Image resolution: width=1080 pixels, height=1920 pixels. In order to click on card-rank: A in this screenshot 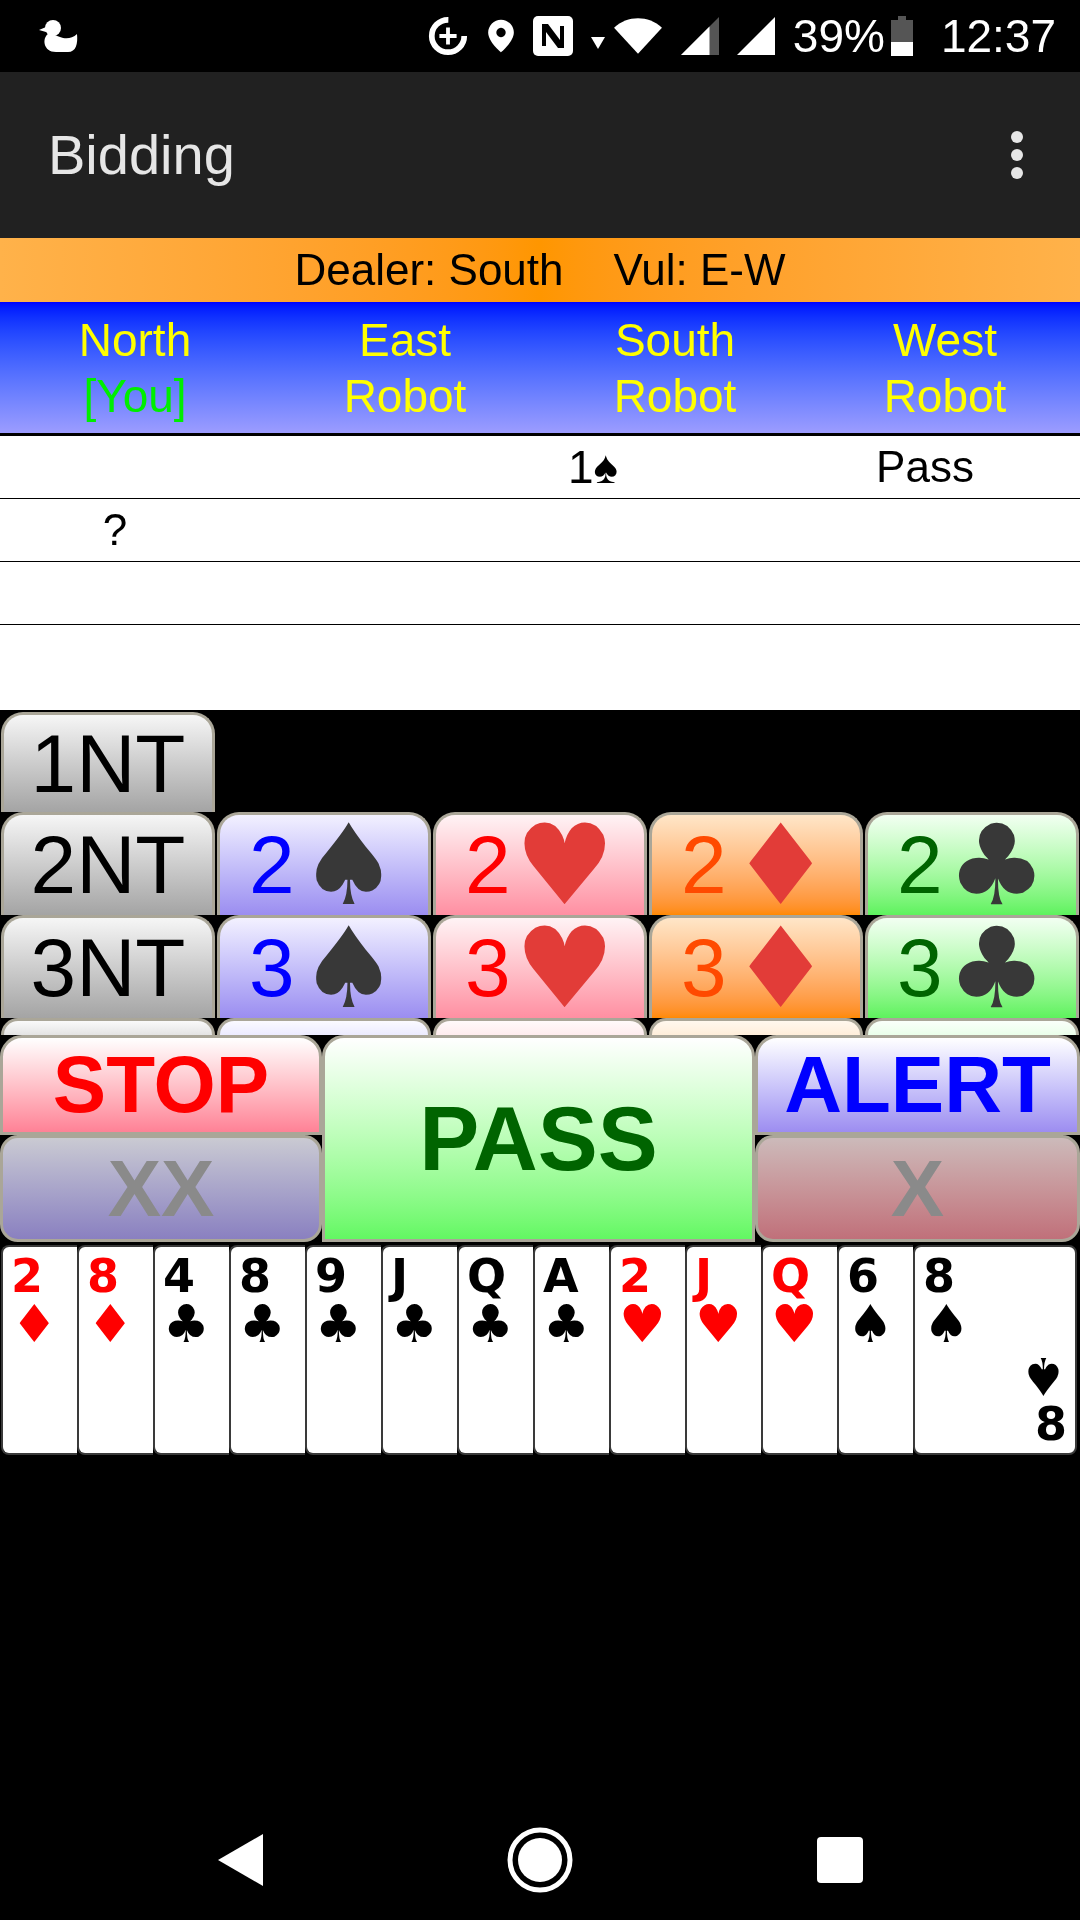, I will do `click(561, 1276)`.